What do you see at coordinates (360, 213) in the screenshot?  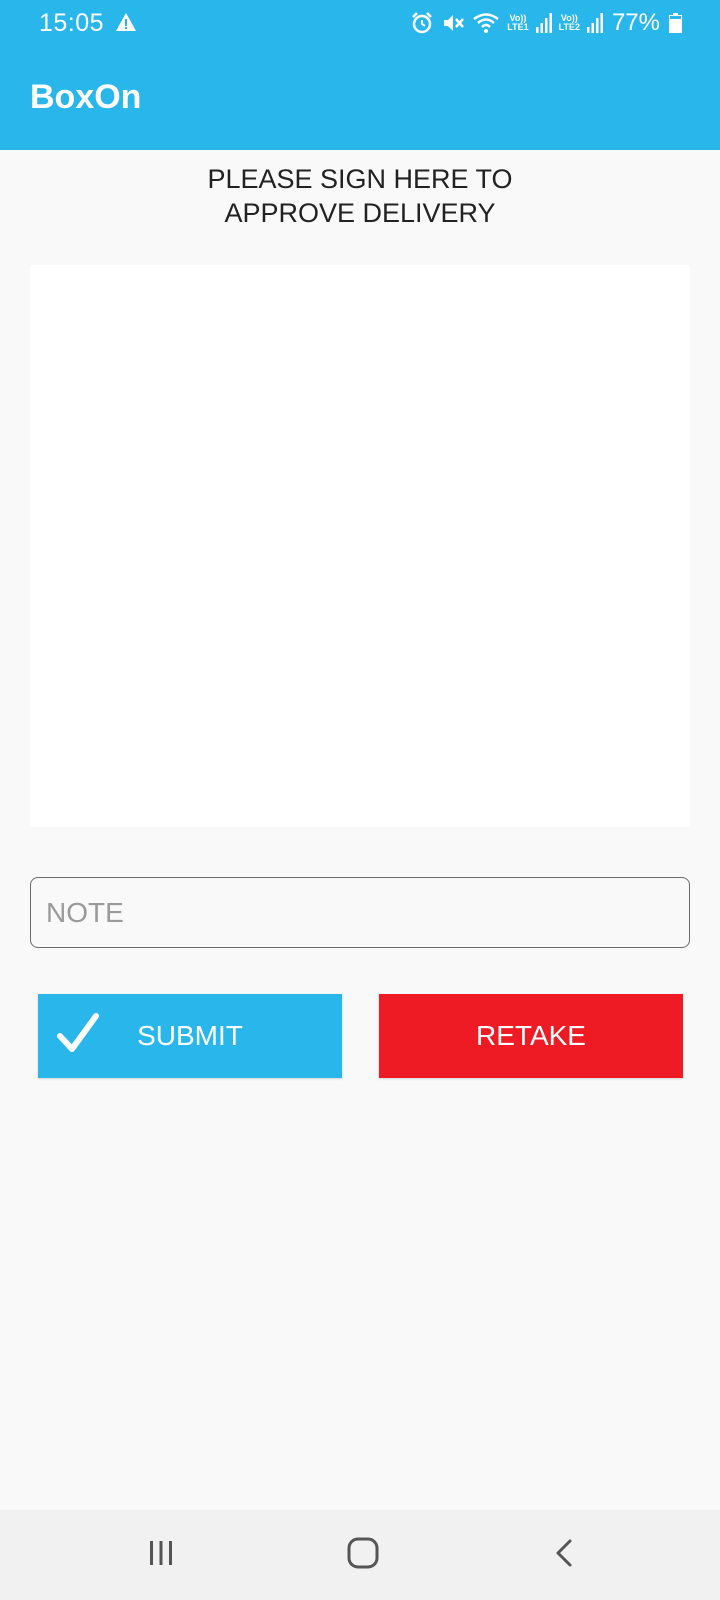 I see `instruction-line-2: APPROVE DELIVERY` at bounding box center [360, 213].